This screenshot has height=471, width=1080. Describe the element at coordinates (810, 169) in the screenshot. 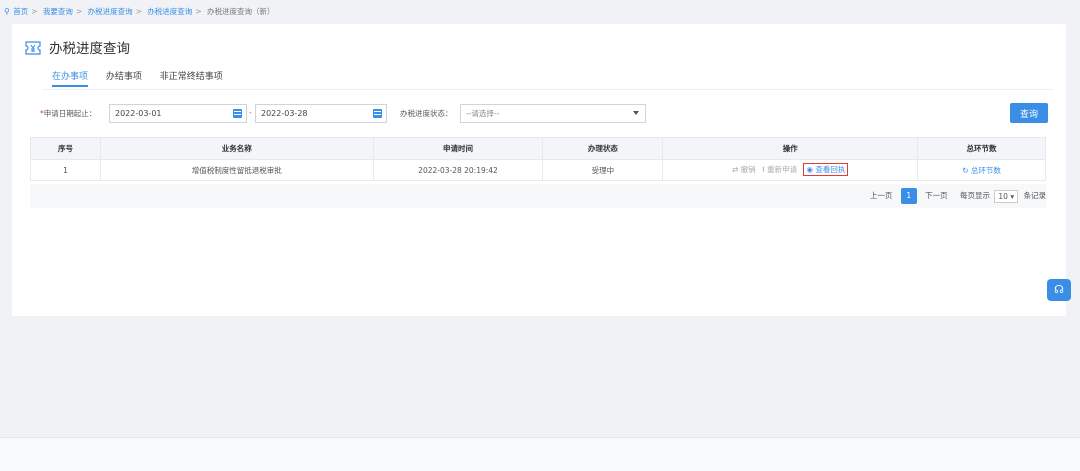

I see `eye-icon: ◉` at that location.